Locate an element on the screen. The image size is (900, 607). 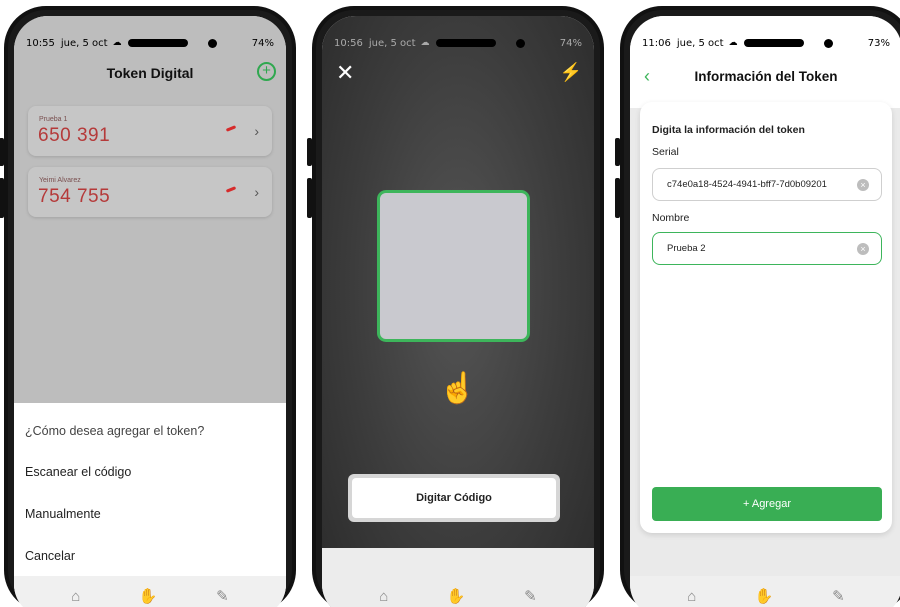
option-cancel: Cancelar is located at coordinates (50, 556).